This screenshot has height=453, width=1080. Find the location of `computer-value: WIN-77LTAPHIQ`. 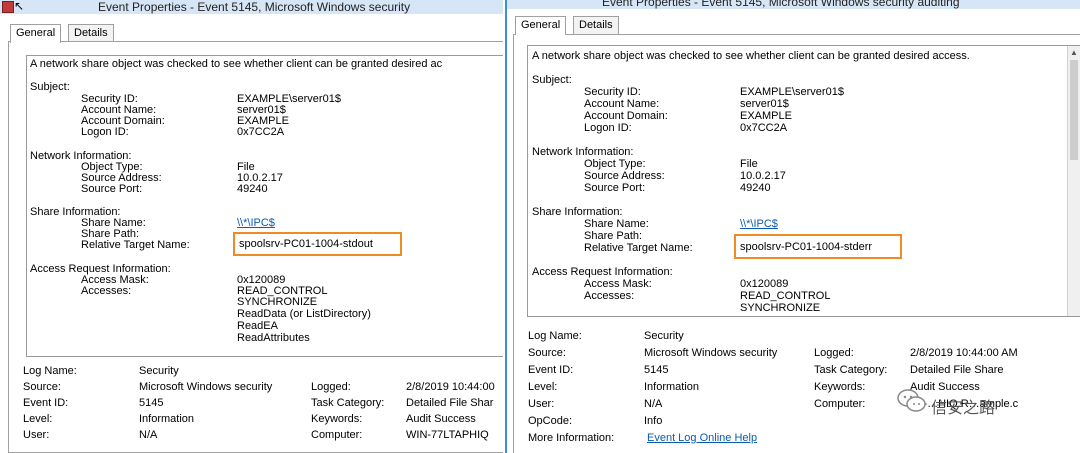

computer-value: WIN-77LTAPHIQ is located at coordinates (447, 435).